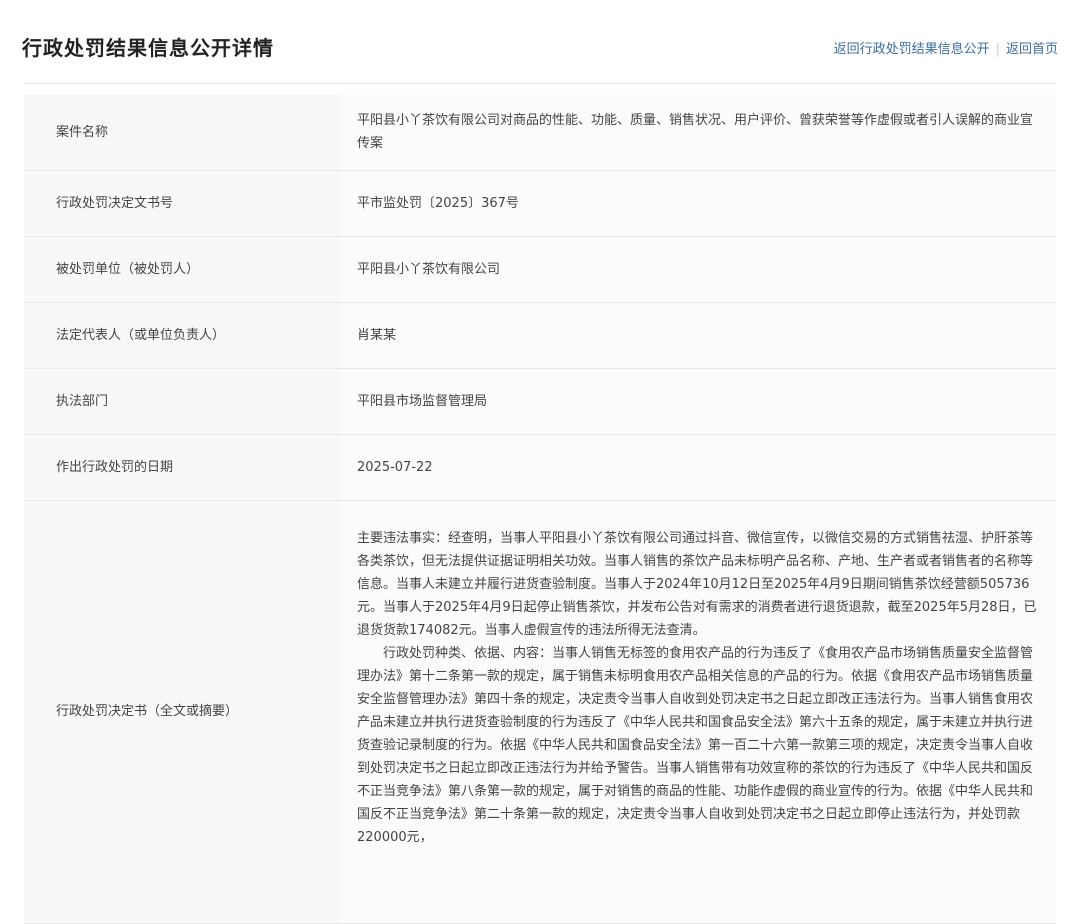 The image size is (1080, 924). Describe the element at coordinates (181, 335) in the screenshot. I see `row-label: 法定代表人（或单位负责人）` at that location.